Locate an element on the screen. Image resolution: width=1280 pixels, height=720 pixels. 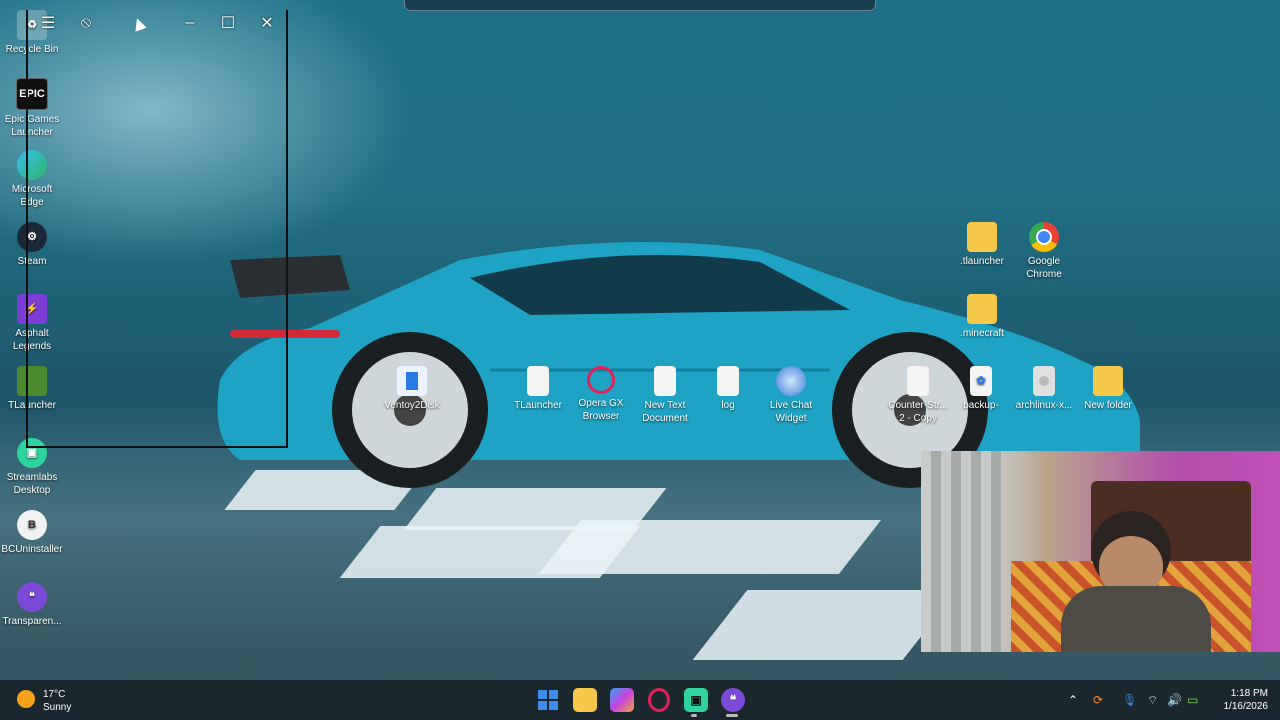
desktop-icon-live-chat-widget: Live Chat Widget is located at coordinates (791, 395).